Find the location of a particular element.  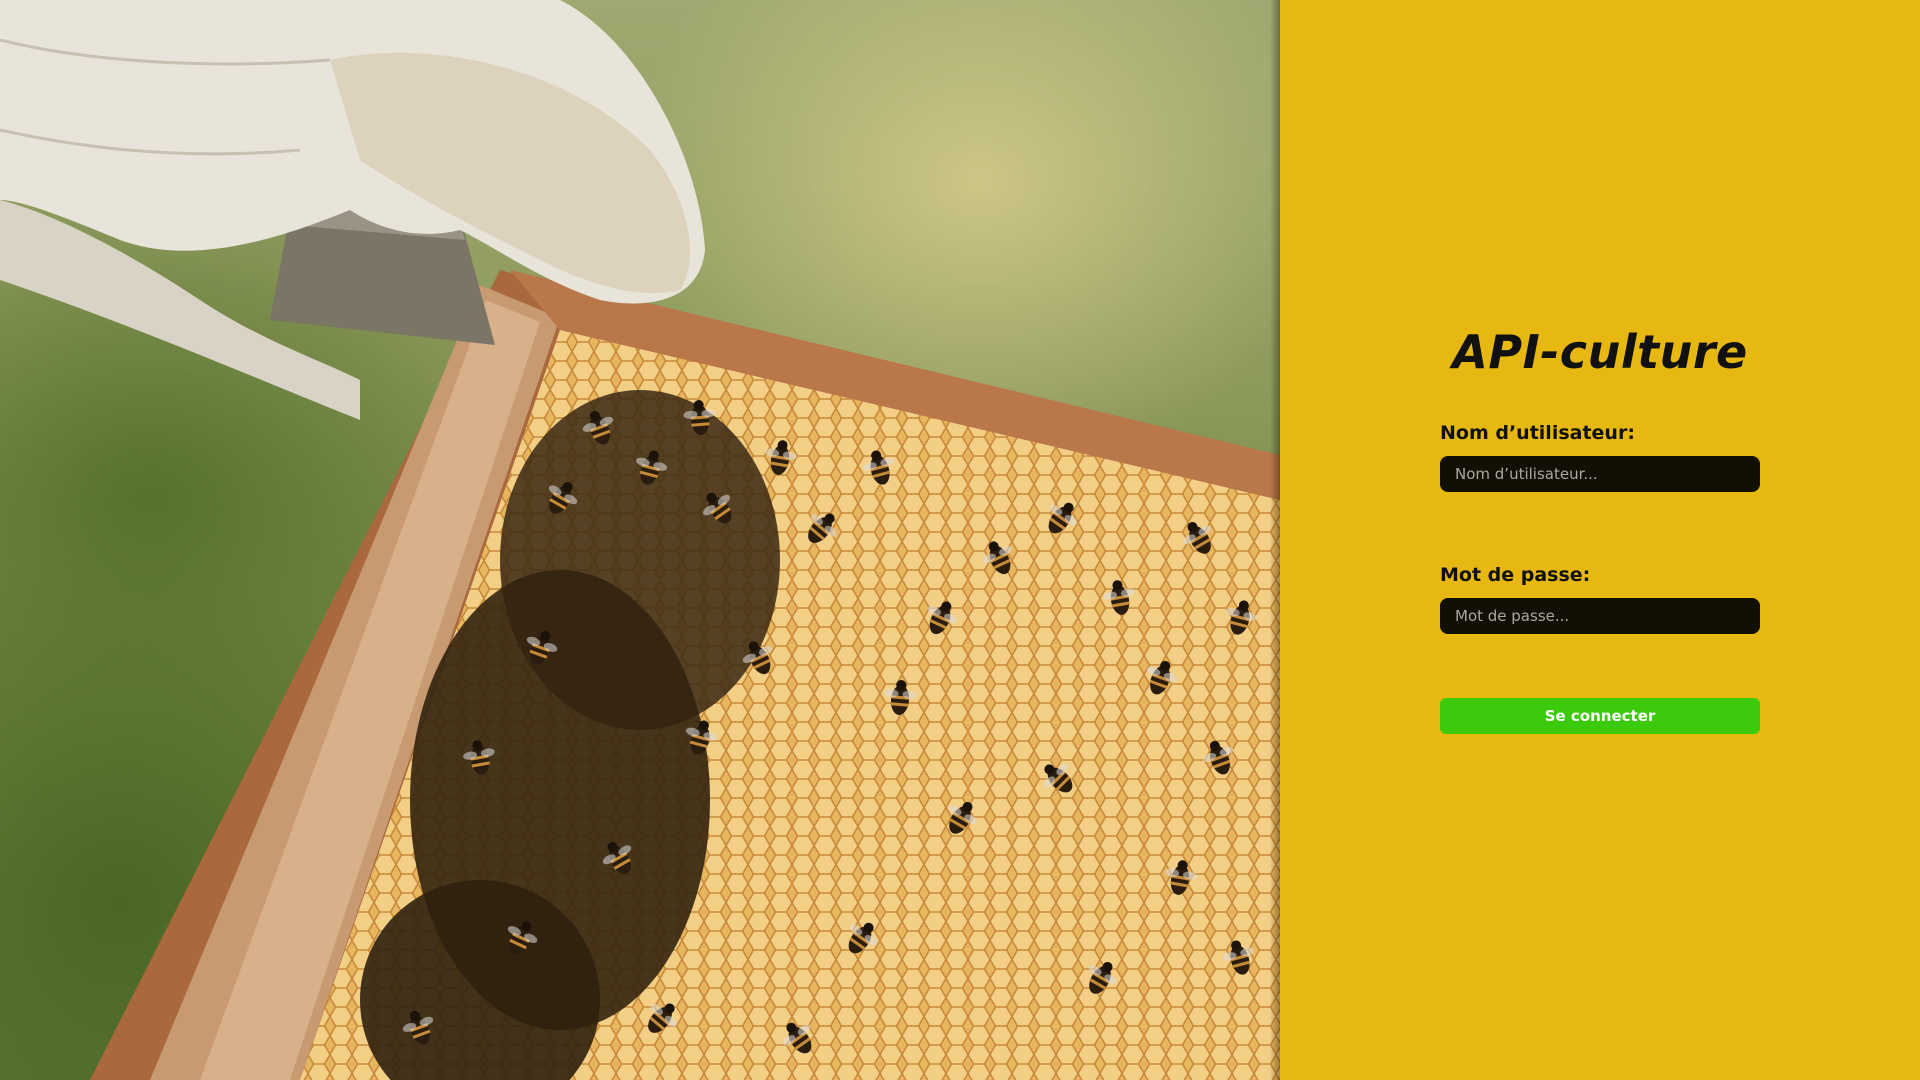

password-label: Mot de passe: is located at coordinates (1515, 575).